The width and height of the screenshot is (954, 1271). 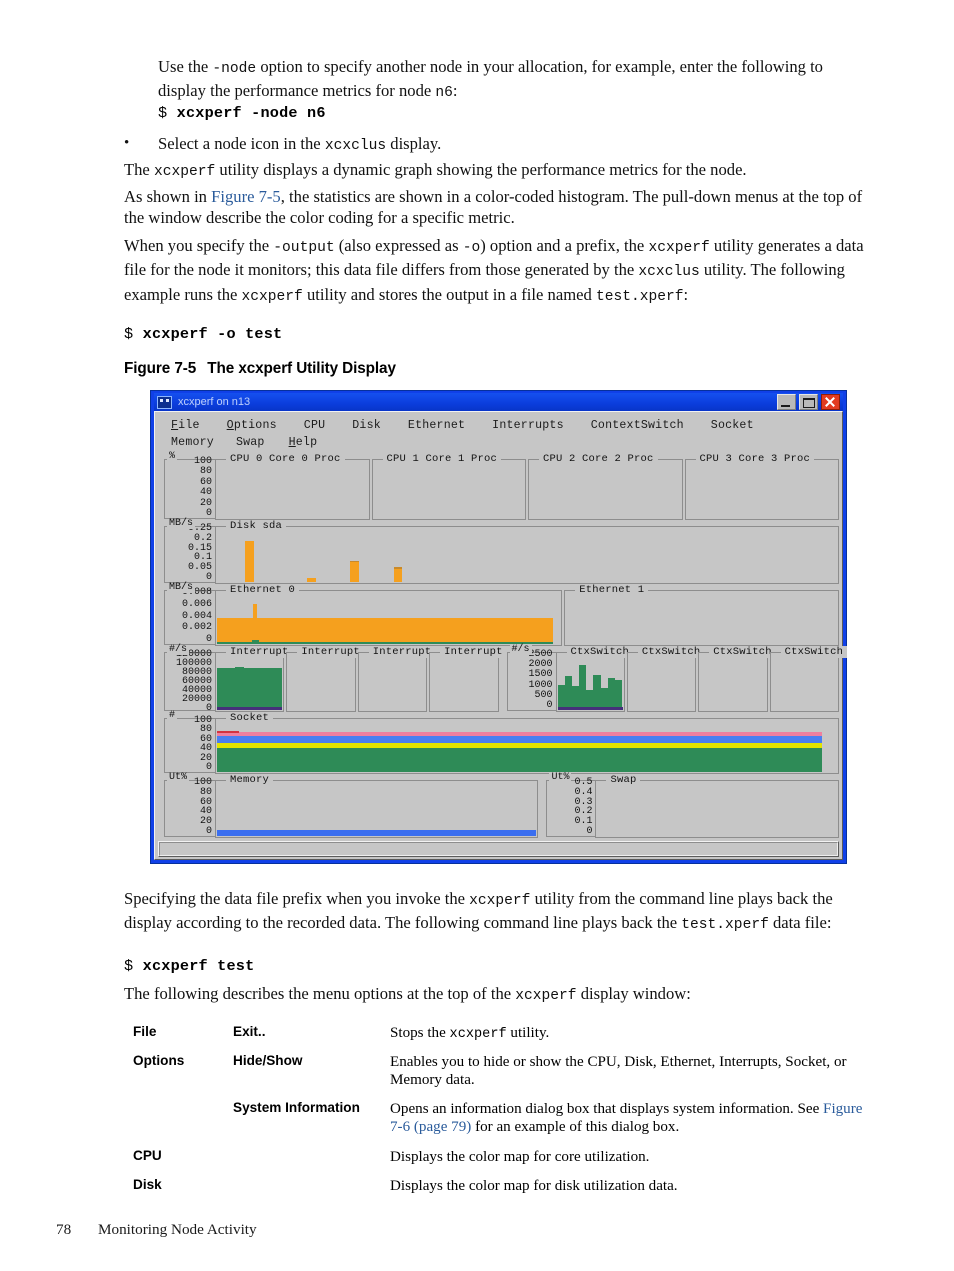 I want to click on memory-axis-label: Ut%, so click(x=178, y=777).